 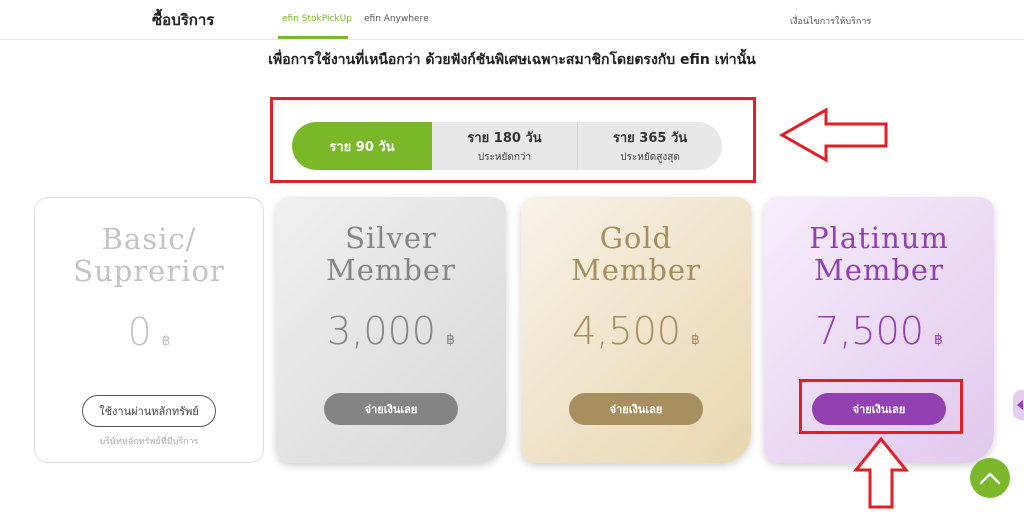 I want to click on toggle-option-365-days: ราย 365 วัน ประหยัดสูงสุด, so click(x=649, y=146).